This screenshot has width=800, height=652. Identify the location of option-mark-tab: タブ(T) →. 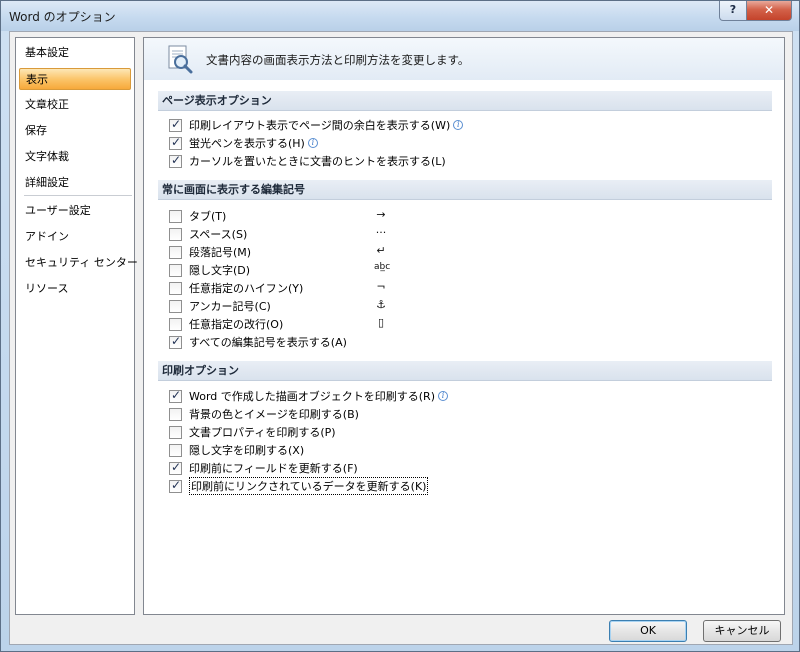
(277, 216).